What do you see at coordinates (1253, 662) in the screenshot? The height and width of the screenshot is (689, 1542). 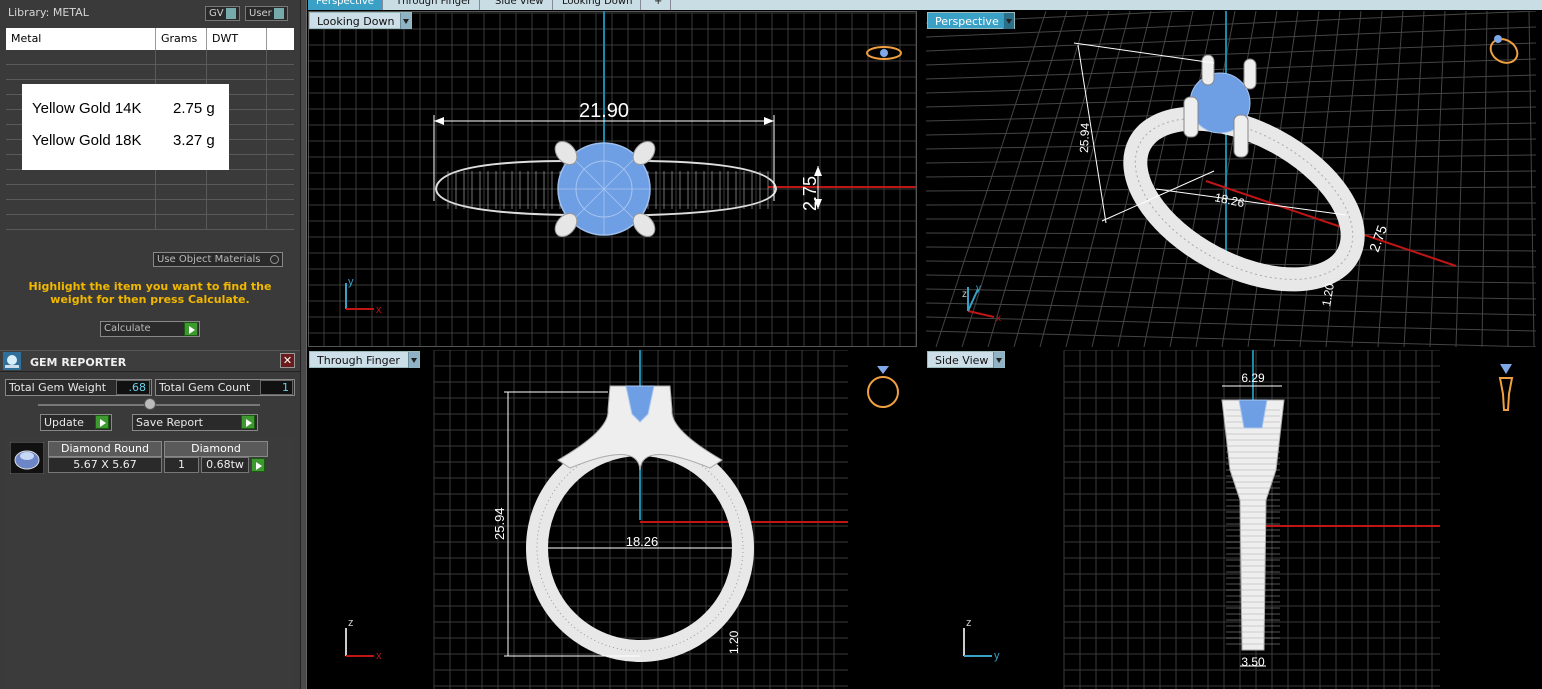 I see `dim-bottom-label: 3.50` at bounding box center [1253, 662].